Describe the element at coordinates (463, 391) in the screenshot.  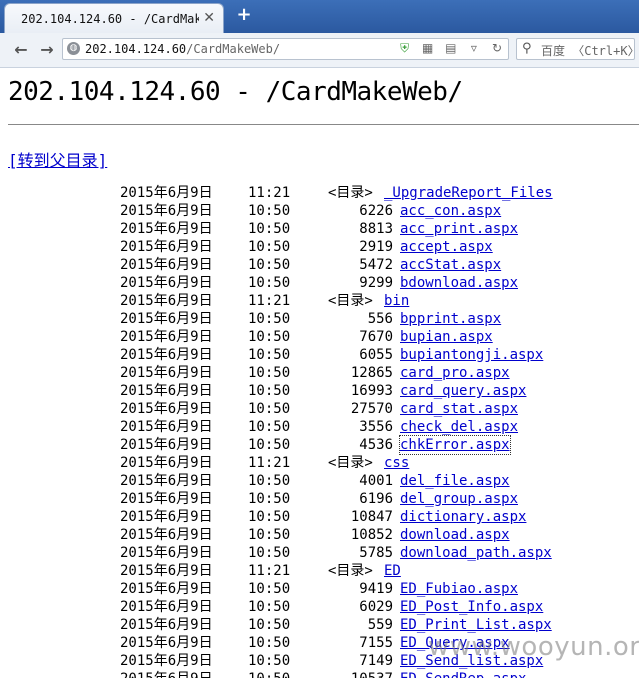
I see `entry-link: card_query.aspx` at that location.